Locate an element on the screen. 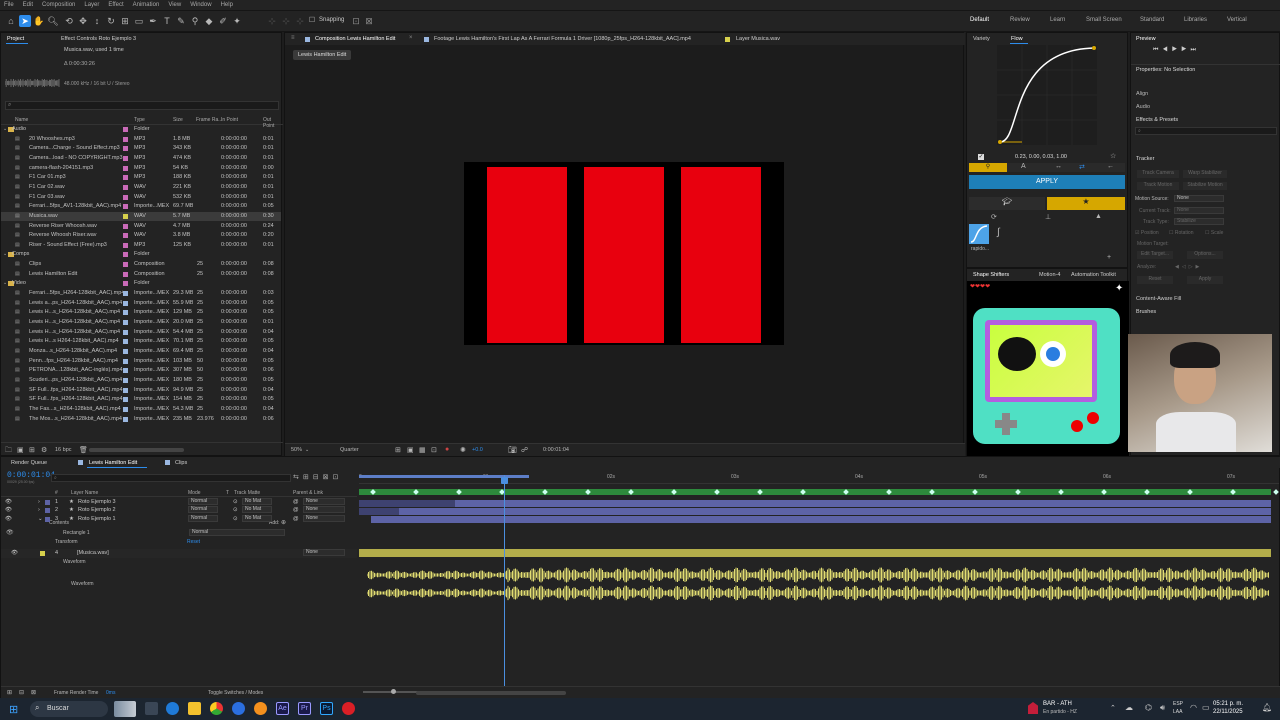 This screenshot has width=1280, height=720. timeline-search-input: ⌕ is located at coordinates (171, 478).